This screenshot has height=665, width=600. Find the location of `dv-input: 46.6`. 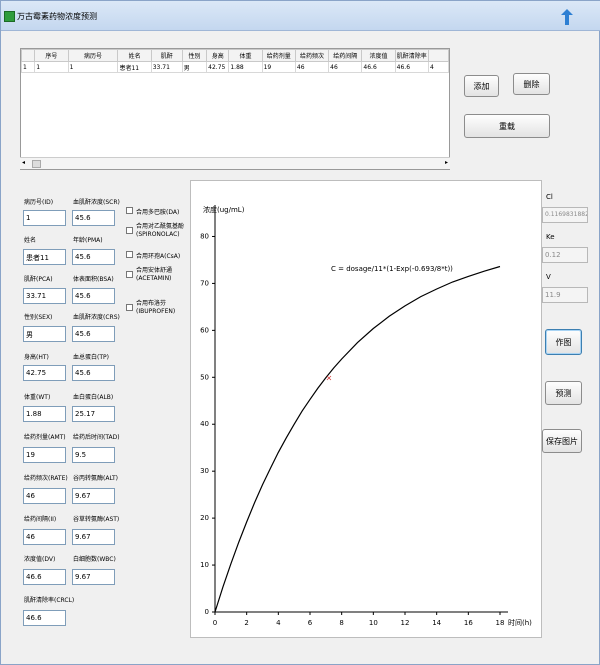

dv-input: 46.6 is located at coordinates (44, 577).